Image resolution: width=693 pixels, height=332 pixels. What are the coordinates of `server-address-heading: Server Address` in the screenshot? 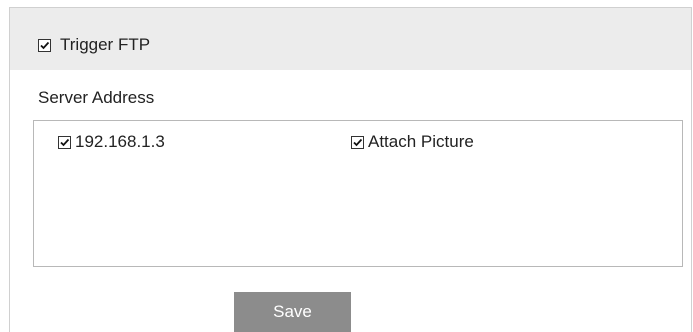 It's located at (96, 97).